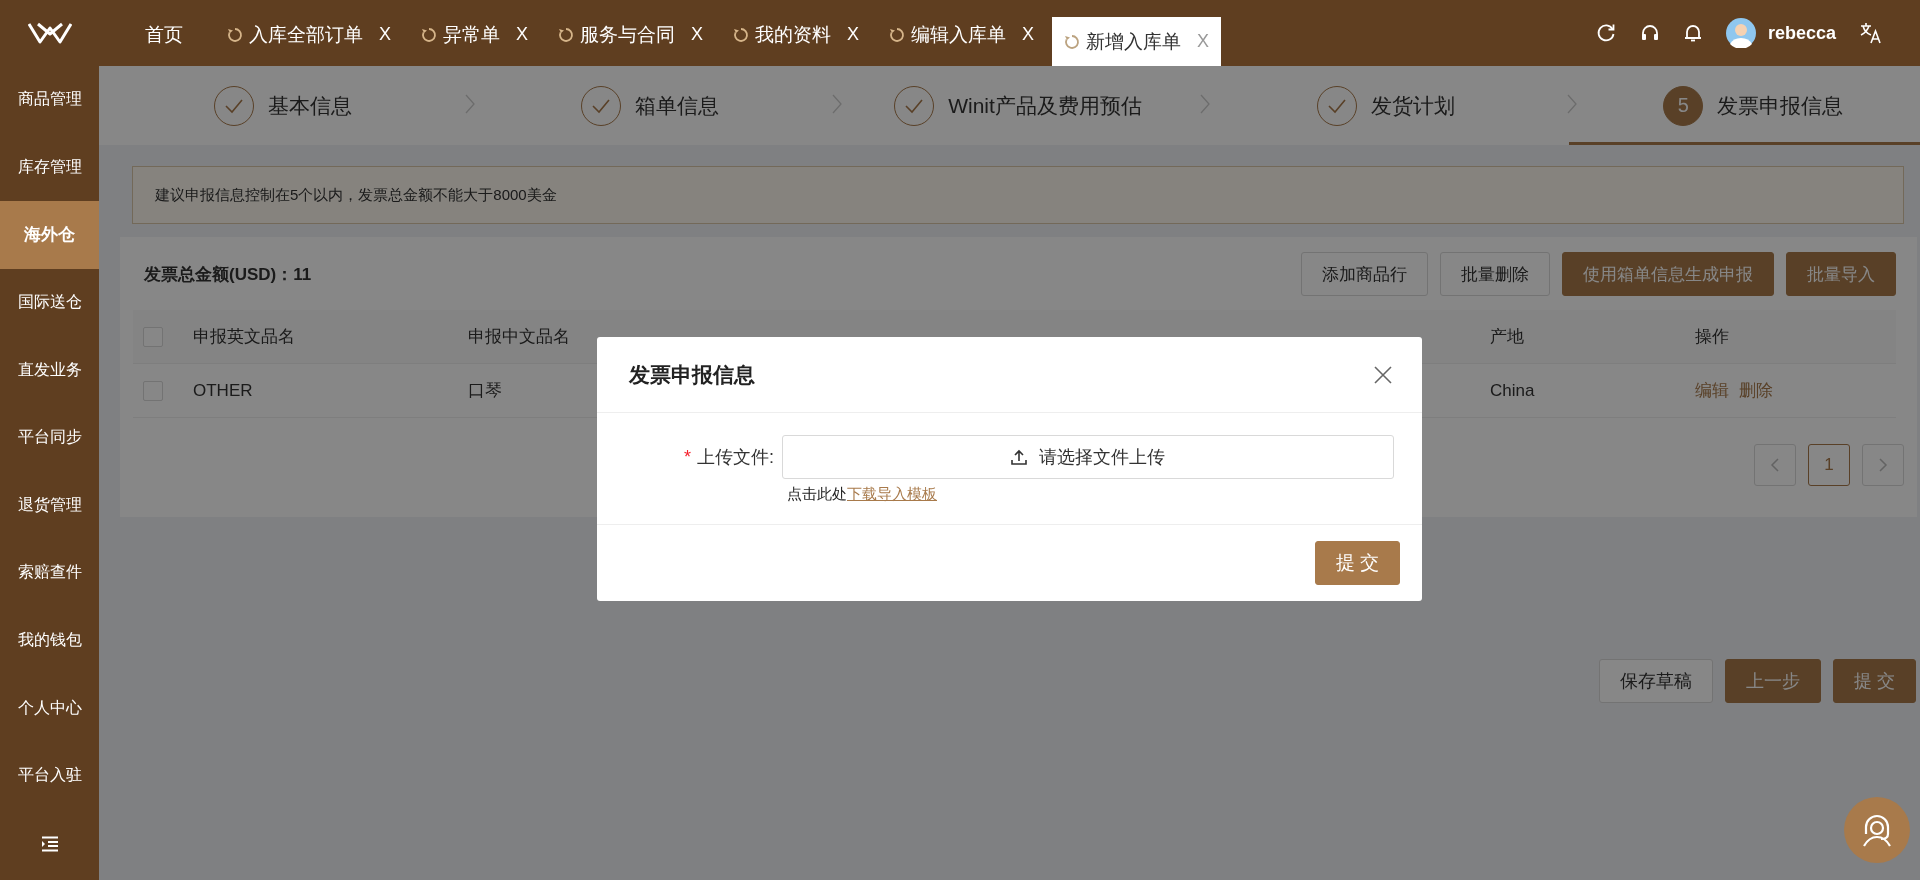 This screenshot has width=1920, height=880. Describe the element at coordinates (49, 167) in the screenshot. I see `sidebar-item: 库存管理` at that location.